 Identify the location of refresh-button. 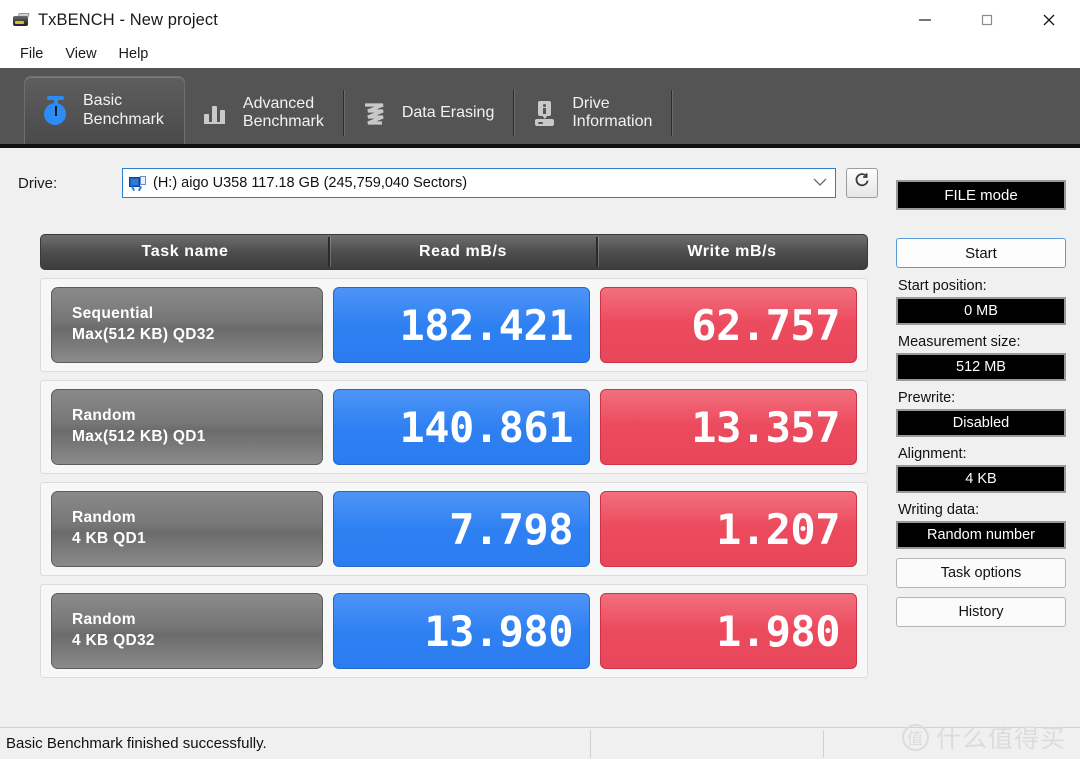
(862, 183).